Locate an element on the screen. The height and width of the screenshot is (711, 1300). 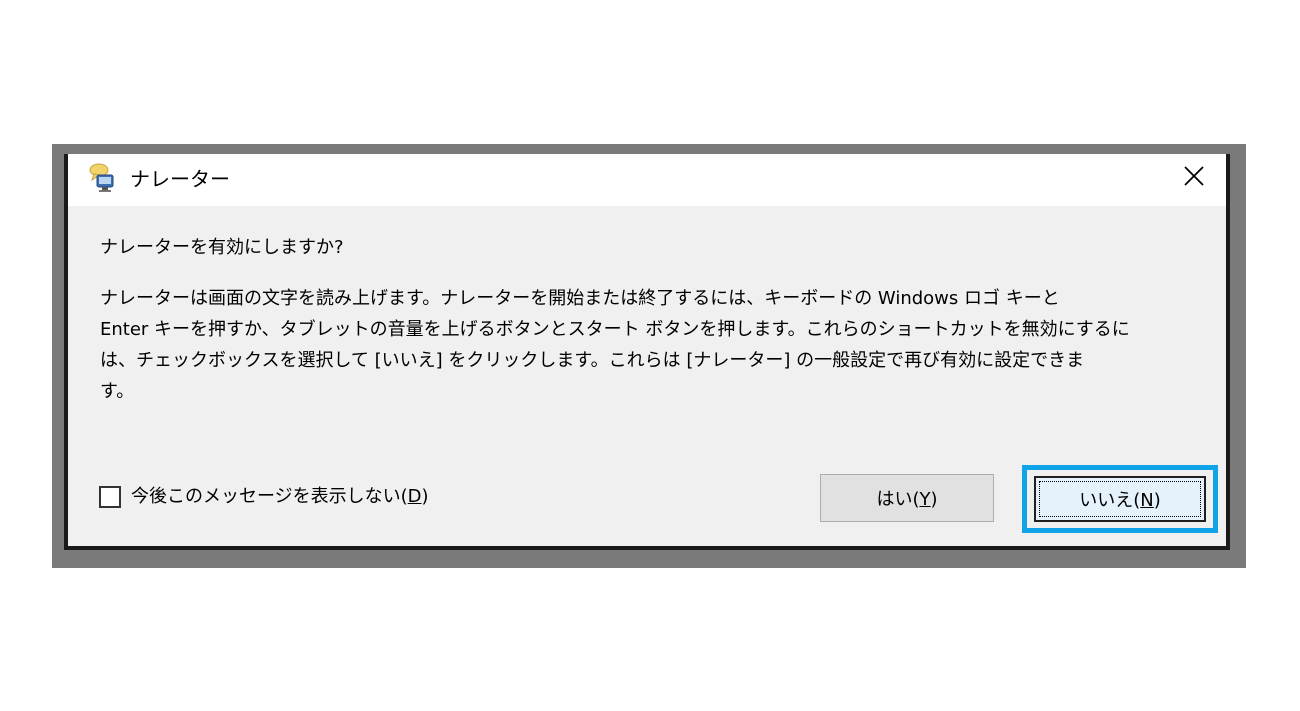
dont-show-again-option: 今後このメッセージを表示しない(D) is located at coordinates (264, 497).